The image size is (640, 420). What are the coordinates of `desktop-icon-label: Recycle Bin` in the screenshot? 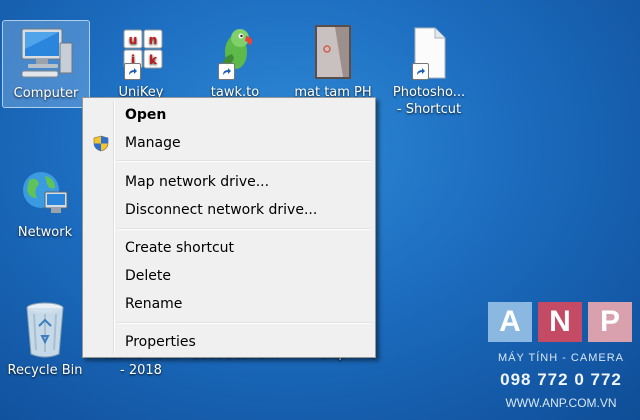 It's located at (45, 370).